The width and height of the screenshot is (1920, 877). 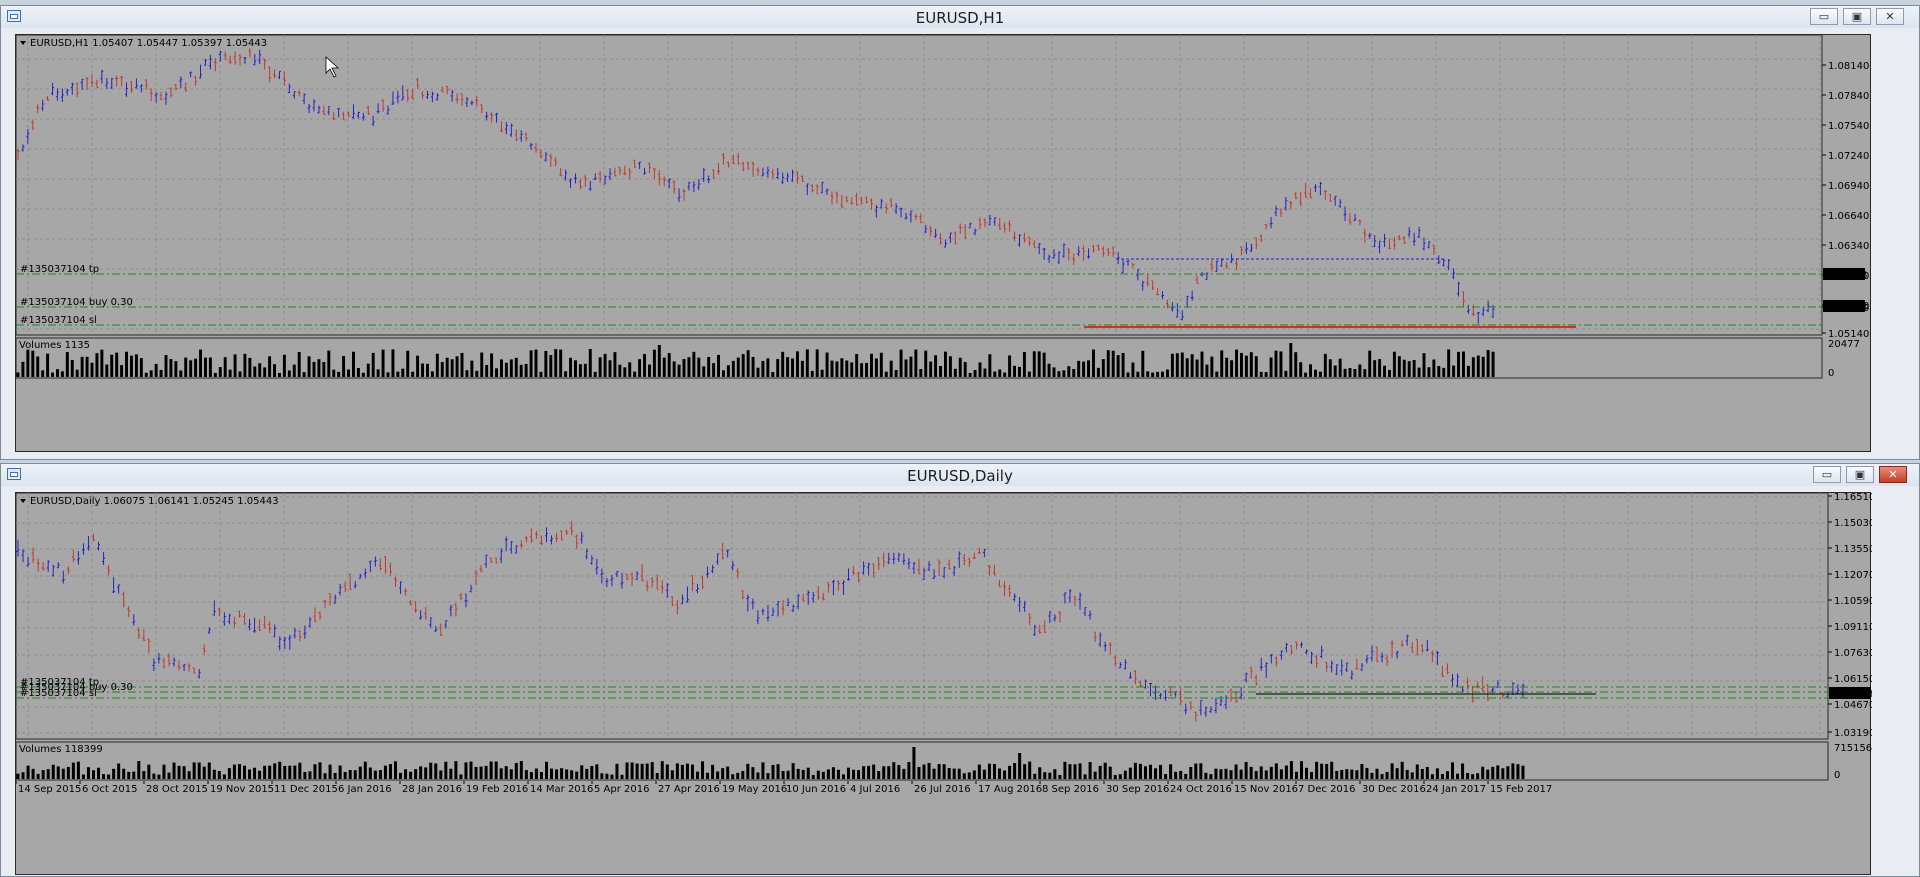 I want to click on price-axis-label: 1.06150, so click(x=1853, y=679).